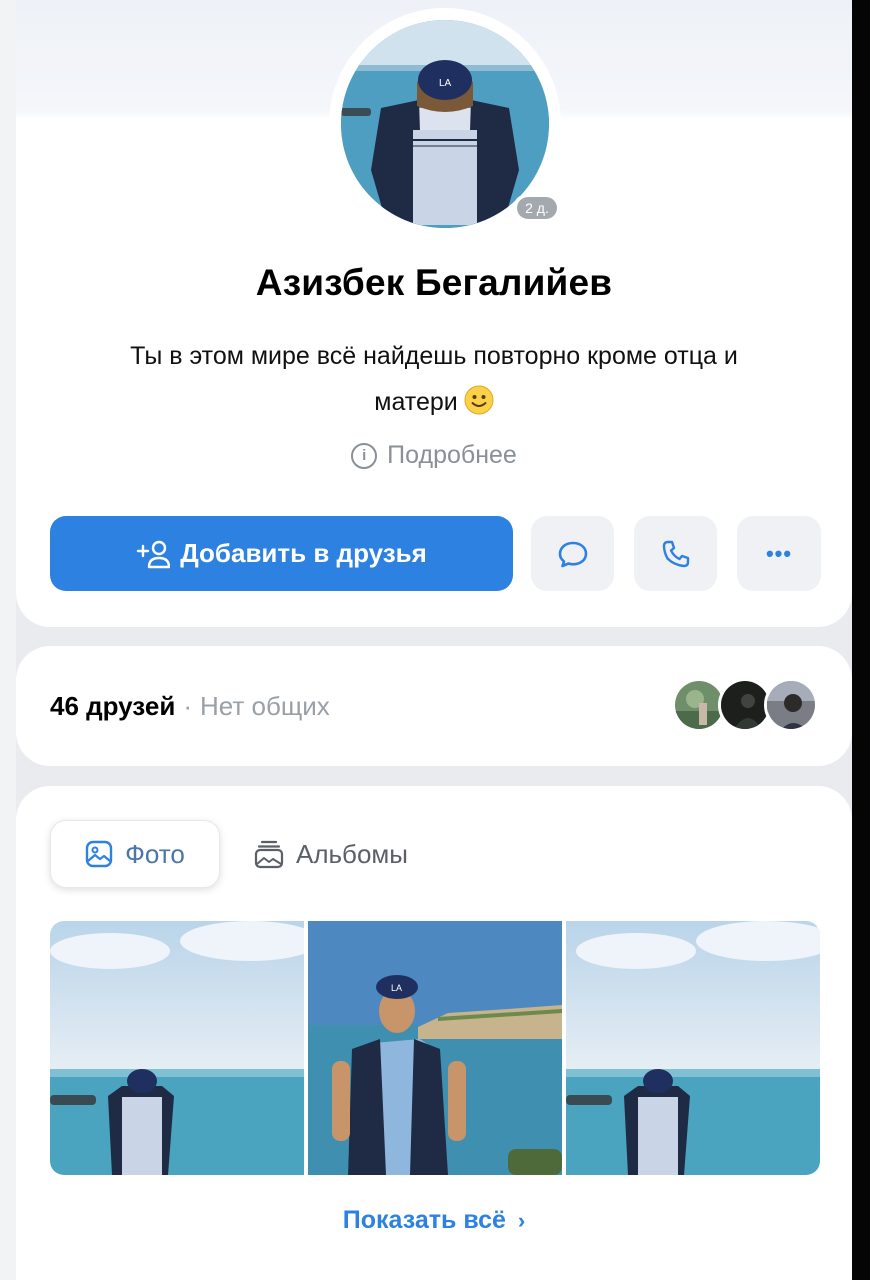  I want to click on call-button, so click(675, 553).